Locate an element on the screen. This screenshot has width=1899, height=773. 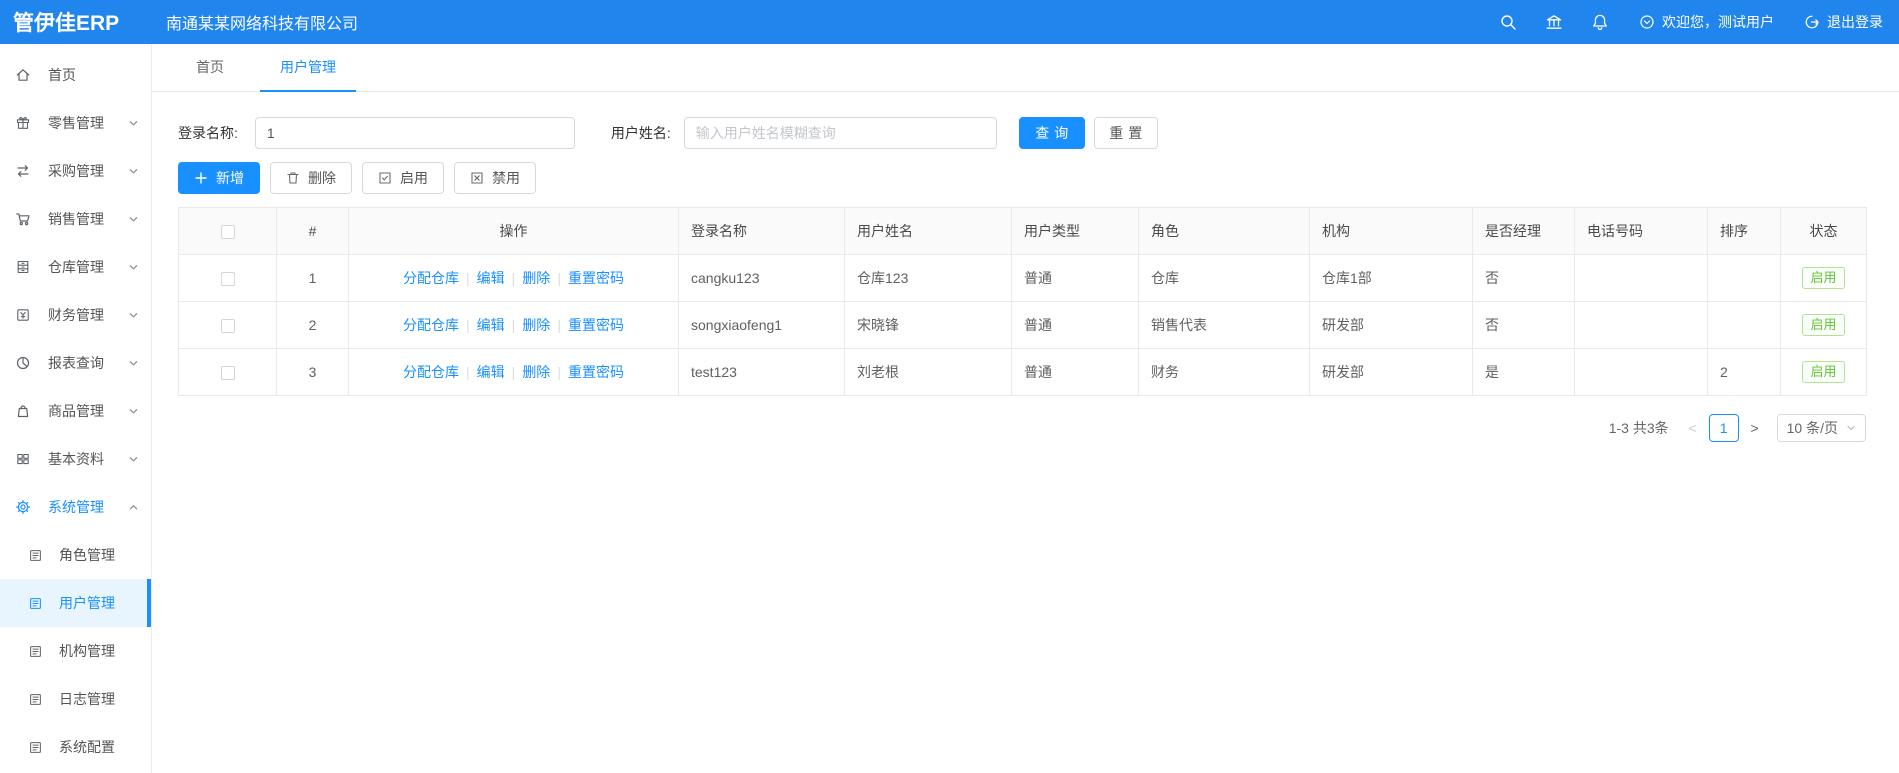
sidebar-item-label: 仓库管理 is located at coordinates (76, 267).